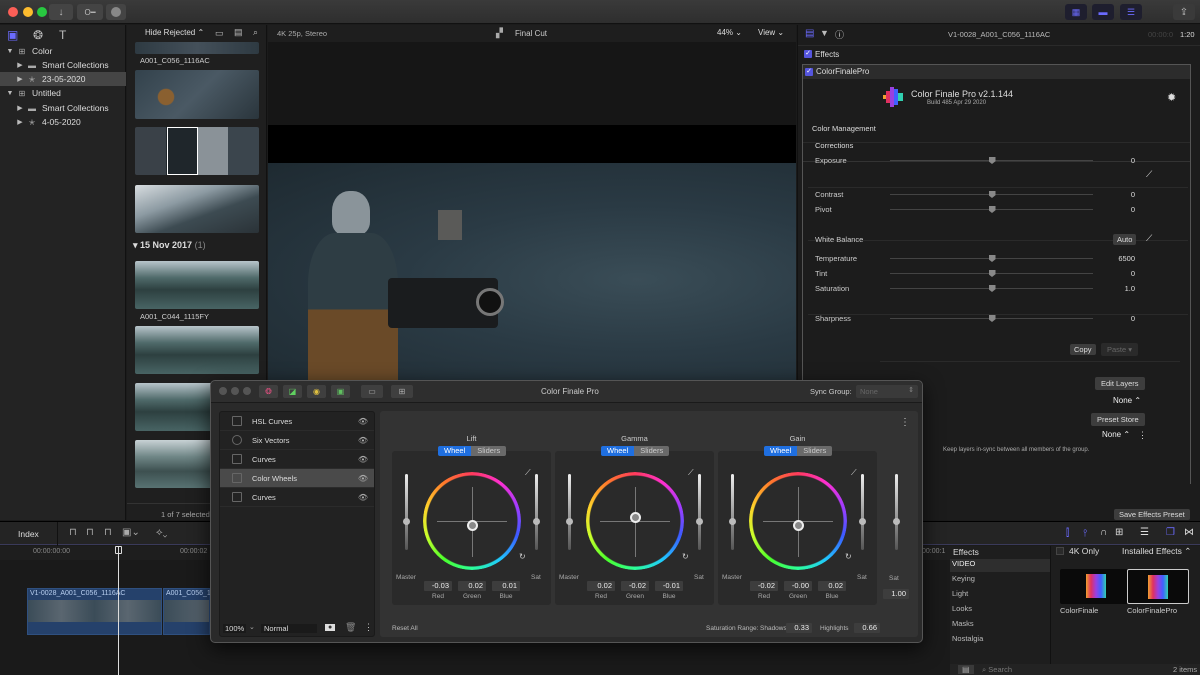 The image size is (1200, 675). Describe the element at coordinates (997, 670) in the screenshot. I see `effects-search-input: ⌕ Search` at that location.